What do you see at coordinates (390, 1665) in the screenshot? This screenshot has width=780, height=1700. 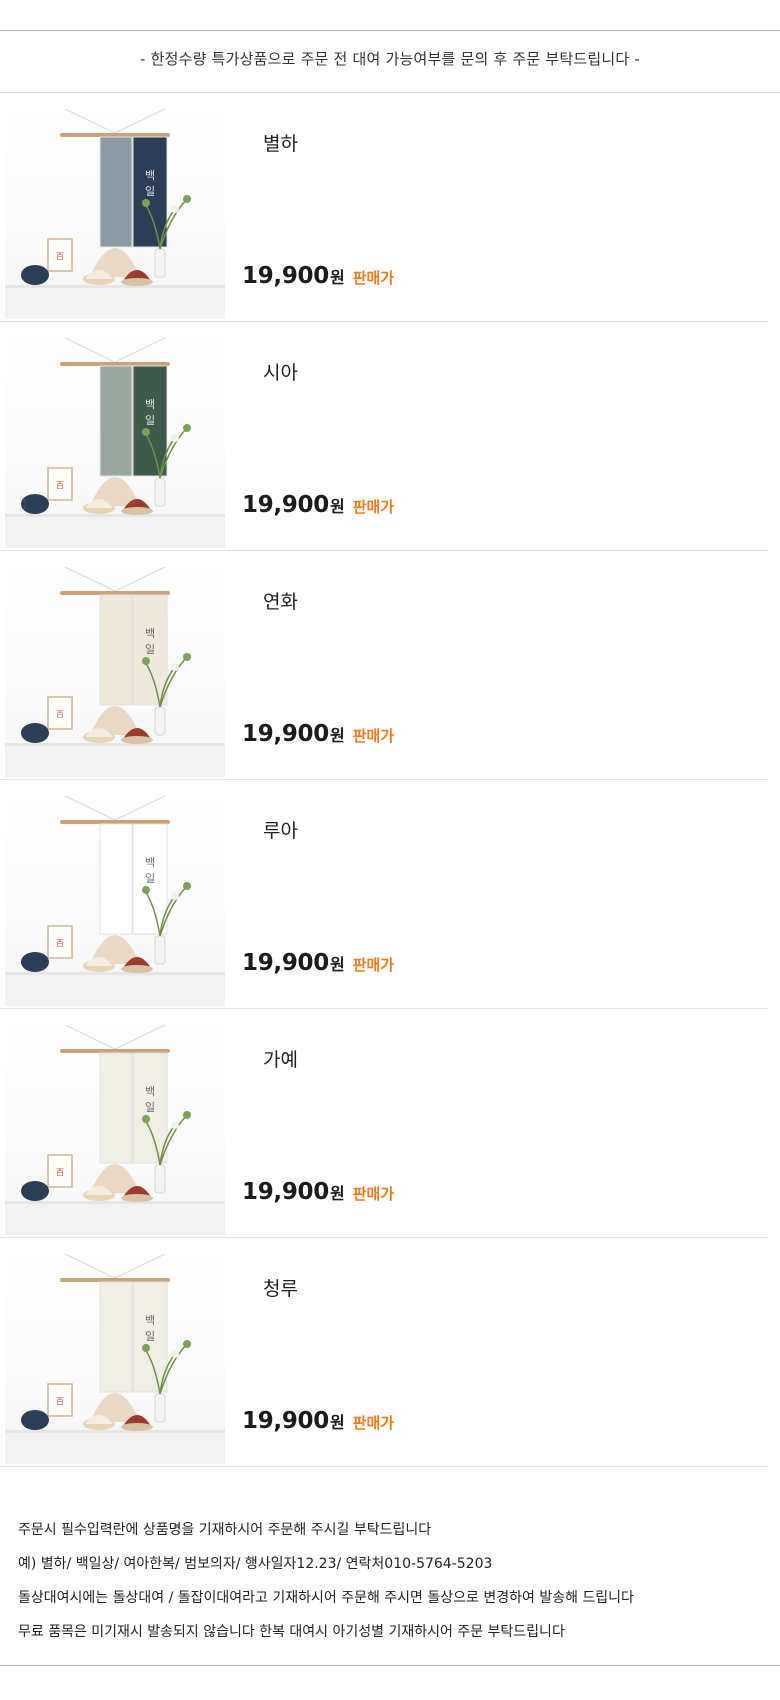 I see `bottom-divider` at bounding box center [390, 1665].